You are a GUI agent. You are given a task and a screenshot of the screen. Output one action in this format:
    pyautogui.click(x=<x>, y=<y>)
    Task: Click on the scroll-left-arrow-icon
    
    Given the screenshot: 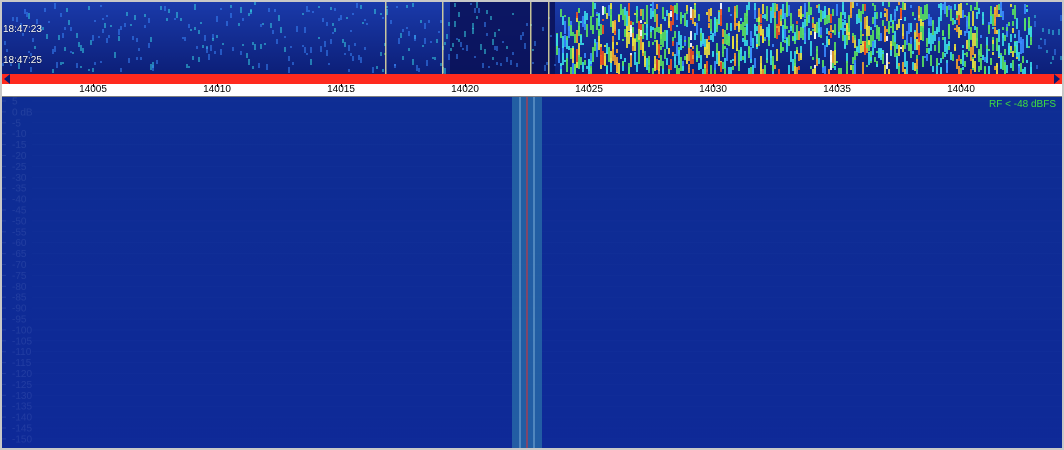 What is the action you would take?
    pyautogui.click(x=7, y=79)
    